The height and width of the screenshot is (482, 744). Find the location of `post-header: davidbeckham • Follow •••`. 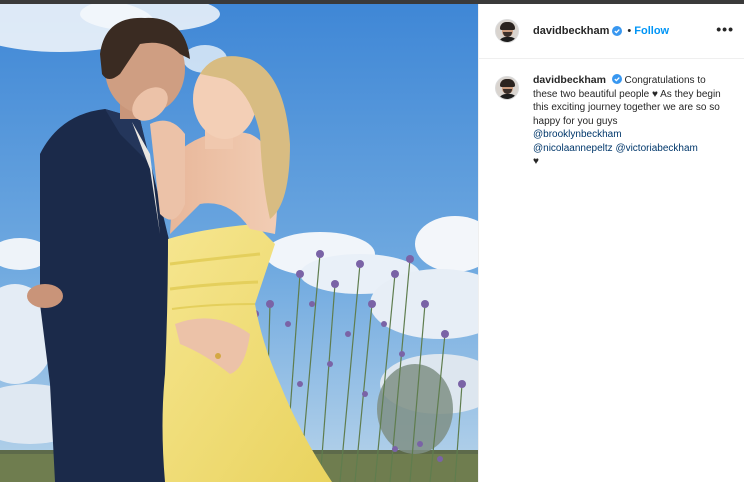

post-header: davidbeckham • Follow ••• is located at coordinates (611, 31).